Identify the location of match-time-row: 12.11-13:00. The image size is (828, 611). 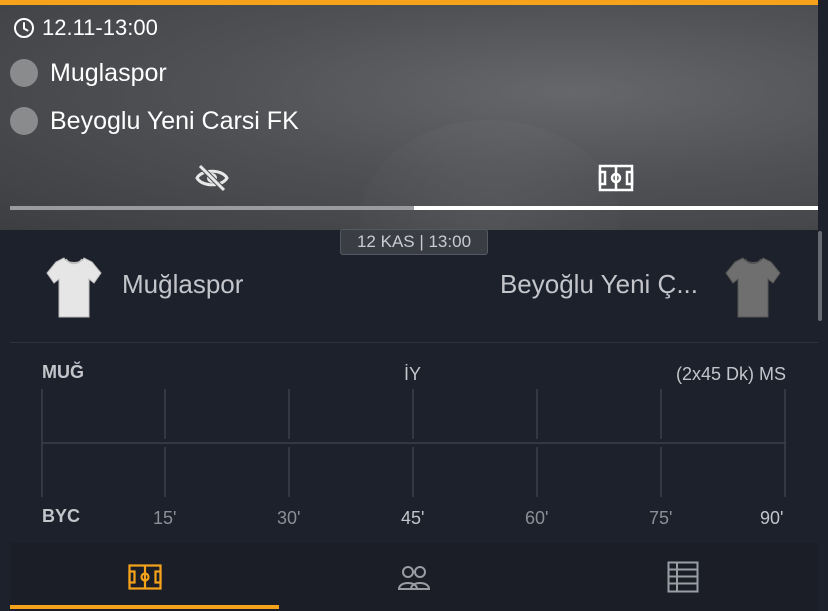
(85, 28).